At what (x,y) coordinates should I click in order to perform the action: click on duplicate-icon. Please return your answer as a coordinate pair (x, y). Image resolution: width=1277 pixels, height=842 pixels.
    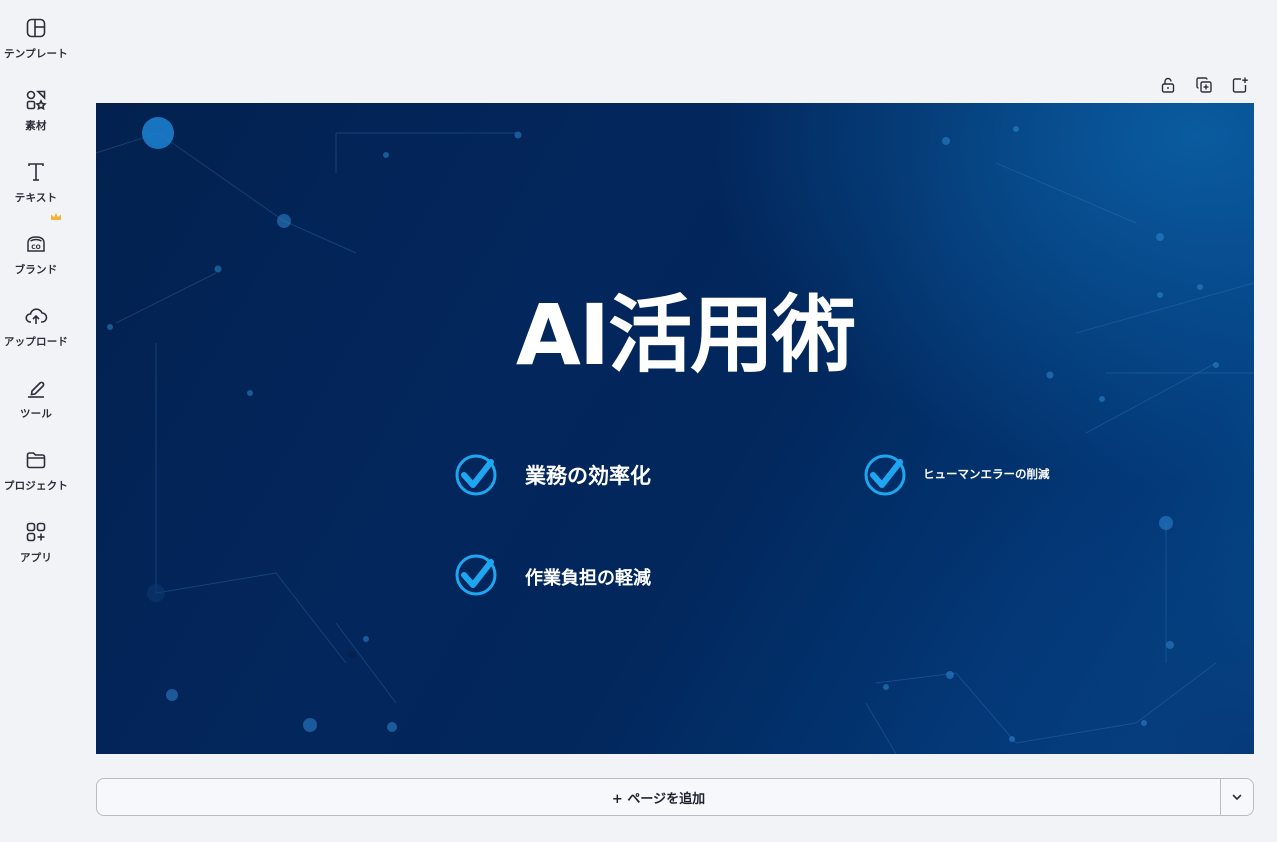
    Looking at the image, I should click on (1204, 85).